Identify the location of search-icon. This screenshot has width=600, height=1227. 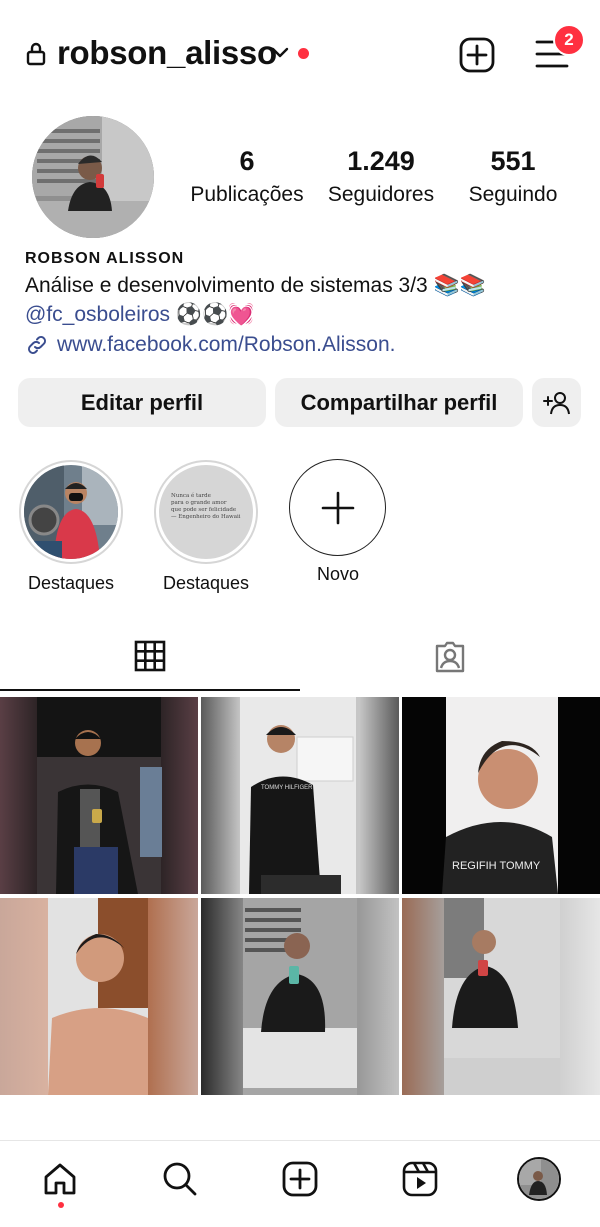
(180, 1179).